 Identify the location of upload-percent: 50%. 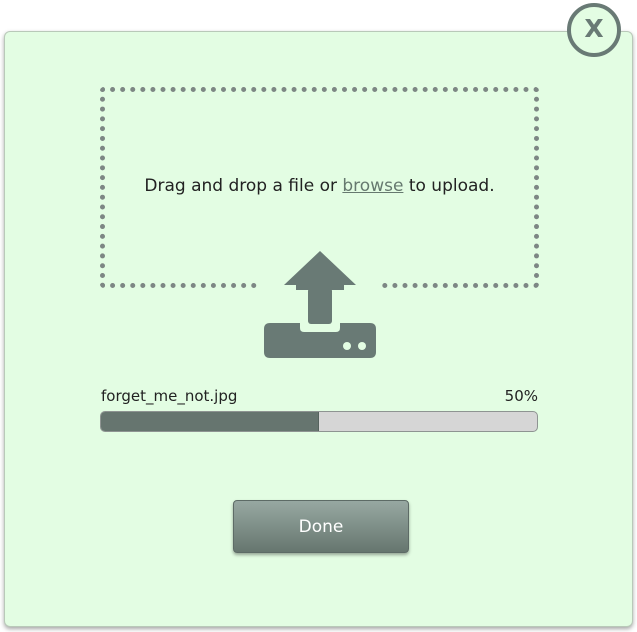
(521, 396).